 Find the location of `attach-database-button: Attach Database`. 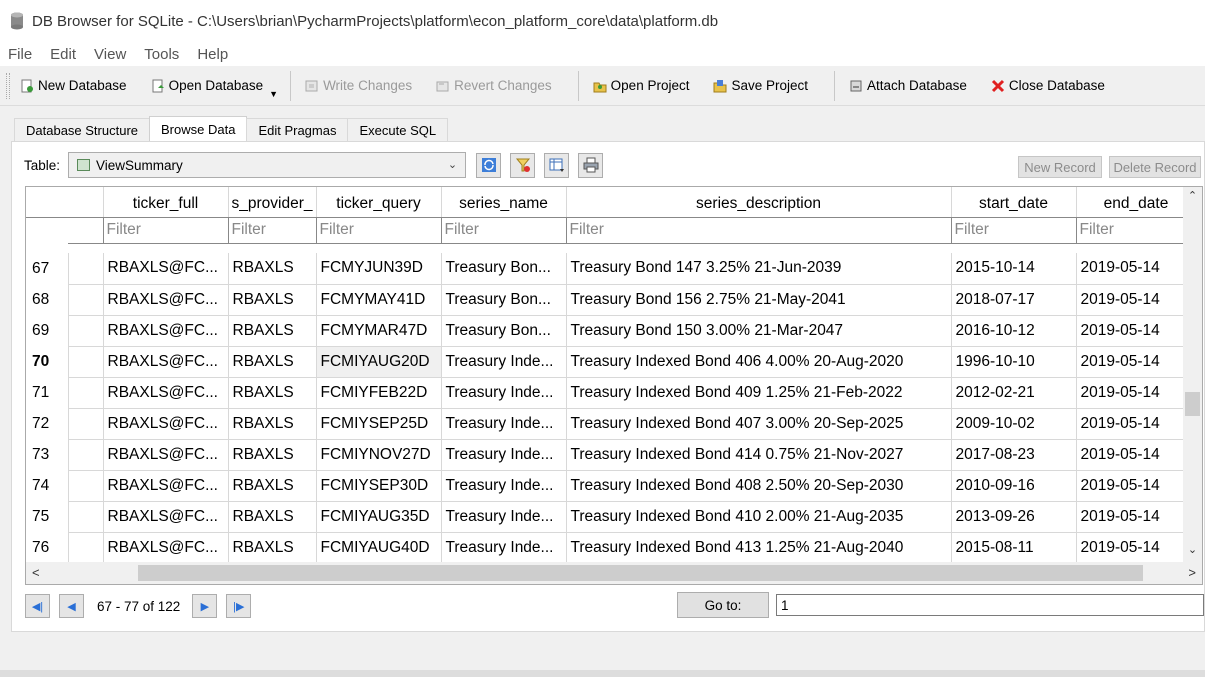

attach-database-button: Attach Database is located at coordinates (908, 86).